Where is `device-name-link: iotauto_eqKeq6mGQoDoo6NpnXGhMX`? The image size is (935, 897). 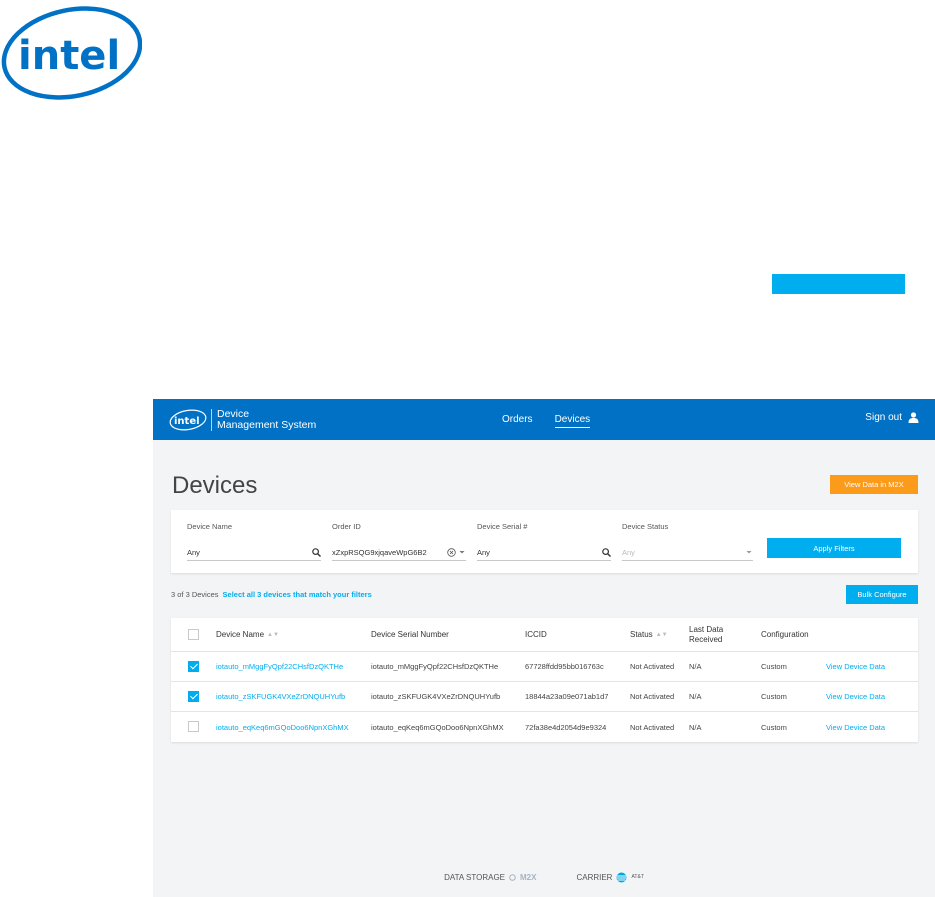
device-name-link: iotauto_eqKeq6mGQoDoo6NpnXGhMX is located at coordinates (282, 727).